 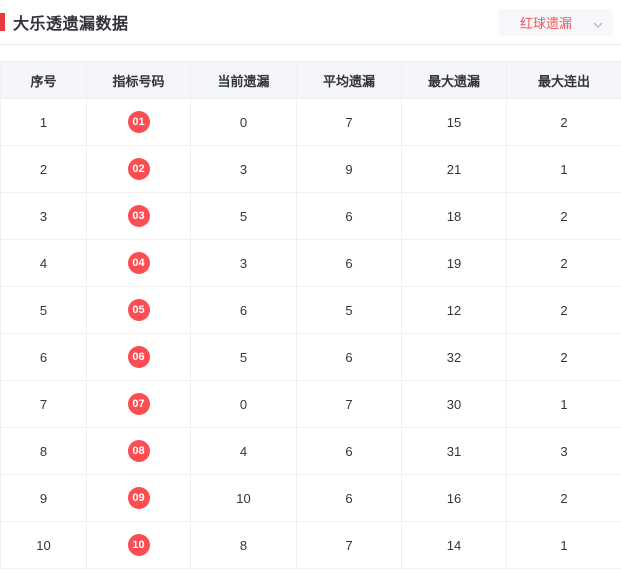 I want to click on table-row: 3 03 5 6 18 2, so click(x=310, y=216).